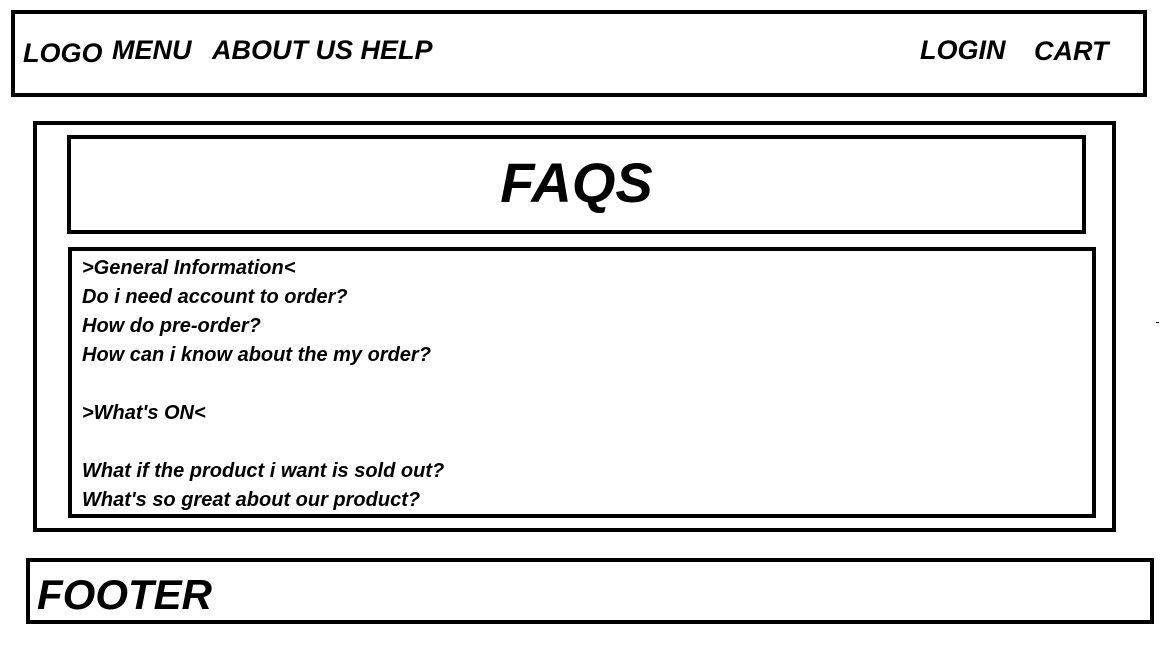 The width and height of the screenshot is (1160, 650). Describe the element at coordinates (263, 268) in the screenshot. I see `faq-section-heading-general: >General Information<` at that location.